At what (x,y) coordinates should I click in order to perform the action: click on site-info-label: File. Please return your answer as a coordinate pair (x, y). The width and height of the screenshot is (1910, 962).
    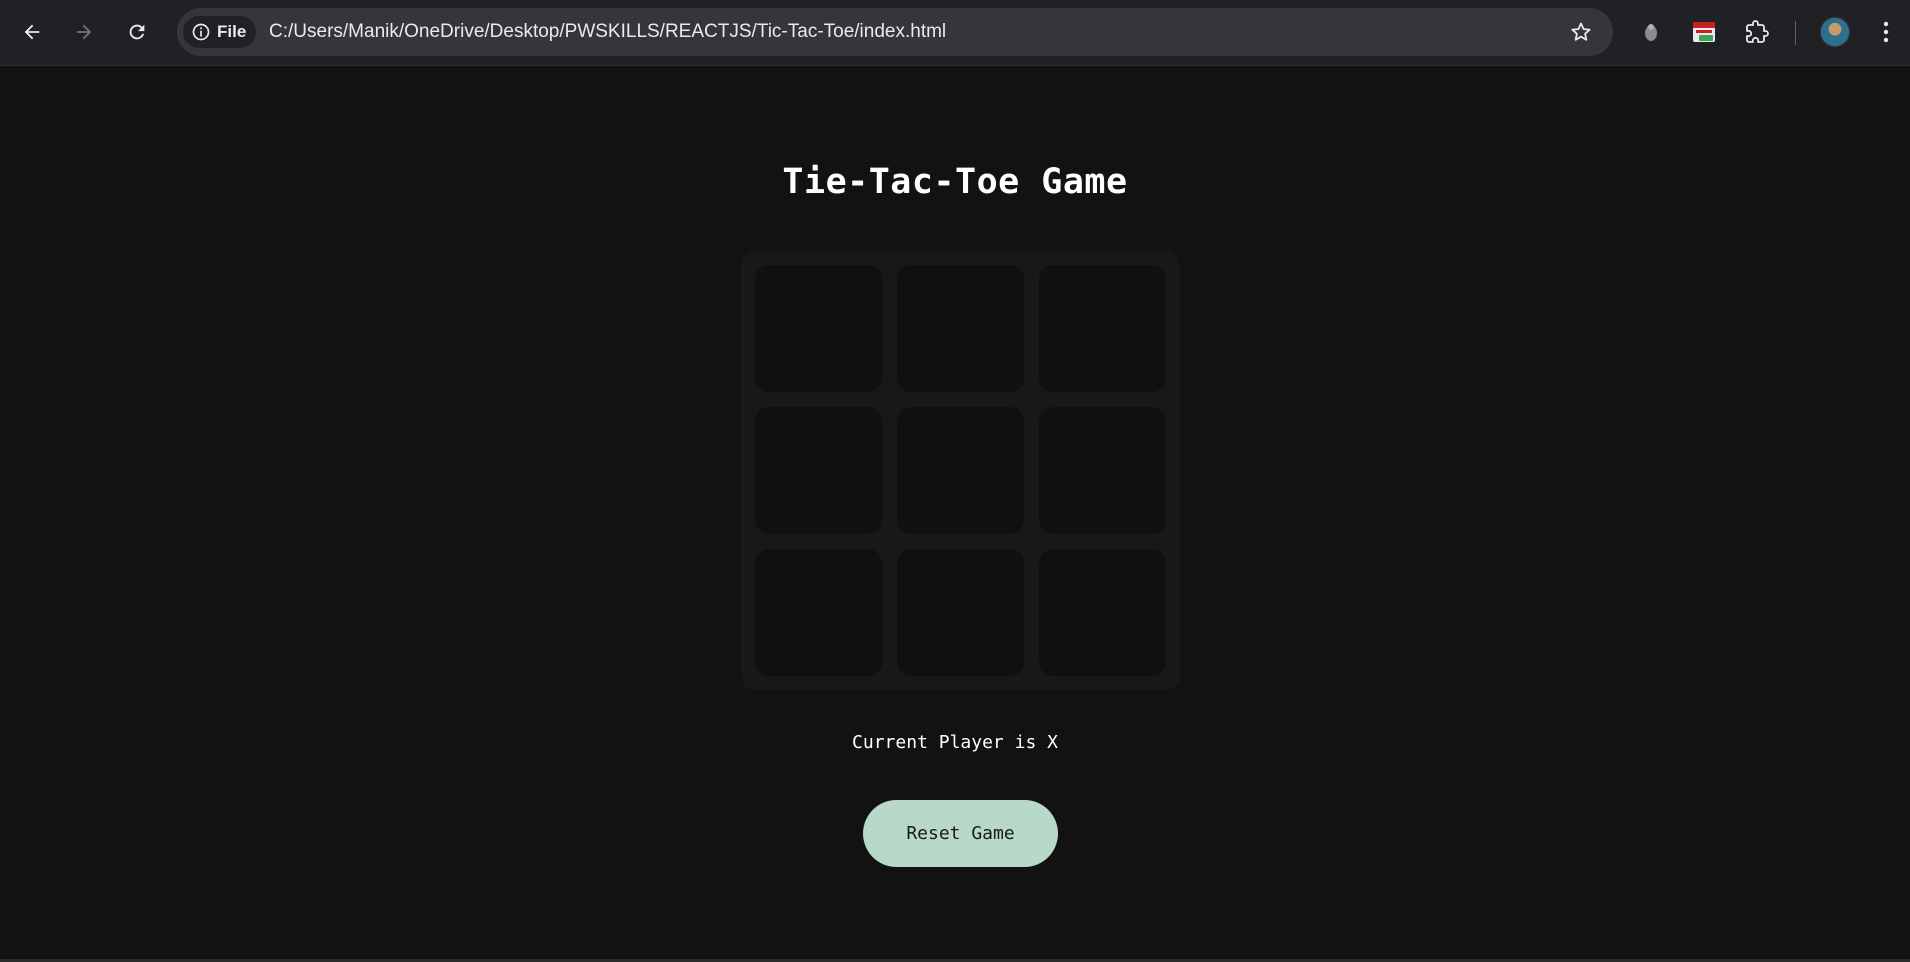
    Looking at the image, I should click on (232, 31).